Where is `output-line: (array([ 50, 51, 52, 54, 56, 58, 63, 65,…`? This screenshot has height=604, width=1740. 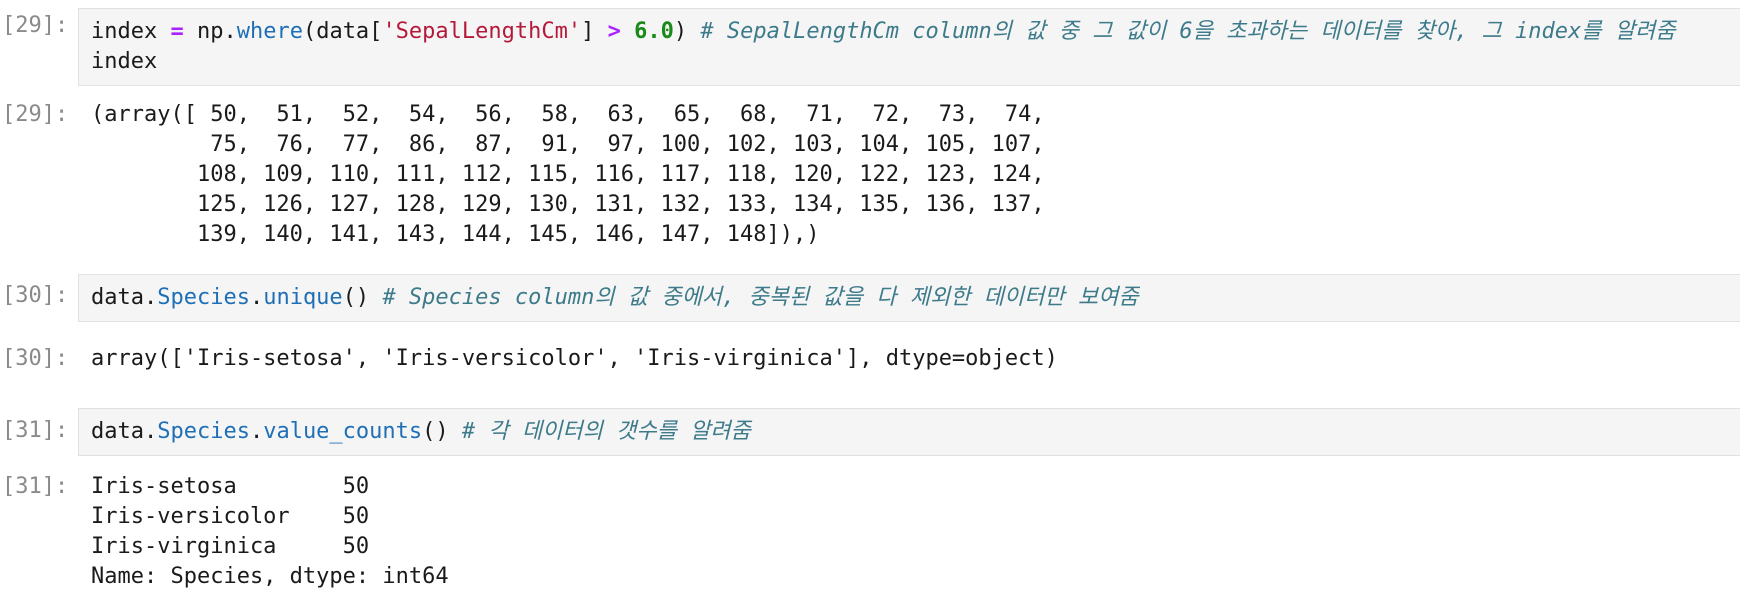 output-line: (array([ 50, 51, 52, 54, 56, 58, 63, 65,… is located at coordinates (568, 114).